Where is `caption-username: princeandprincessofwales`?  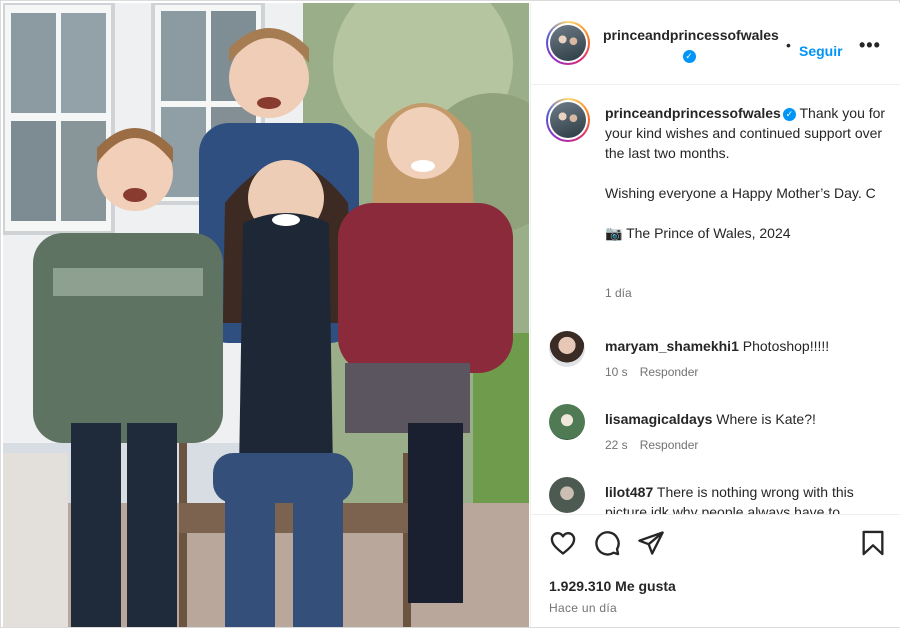 caption-username: princeandprincessofwales is located at coordinates (693, 113).